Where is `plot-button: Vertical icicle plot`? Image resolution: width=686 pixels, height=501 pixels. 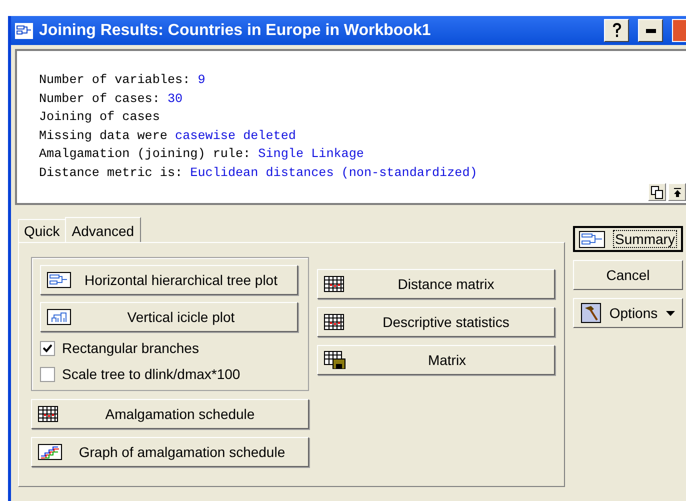
plot-button: Vertical icicle plot is located at coordinates (169, 317).